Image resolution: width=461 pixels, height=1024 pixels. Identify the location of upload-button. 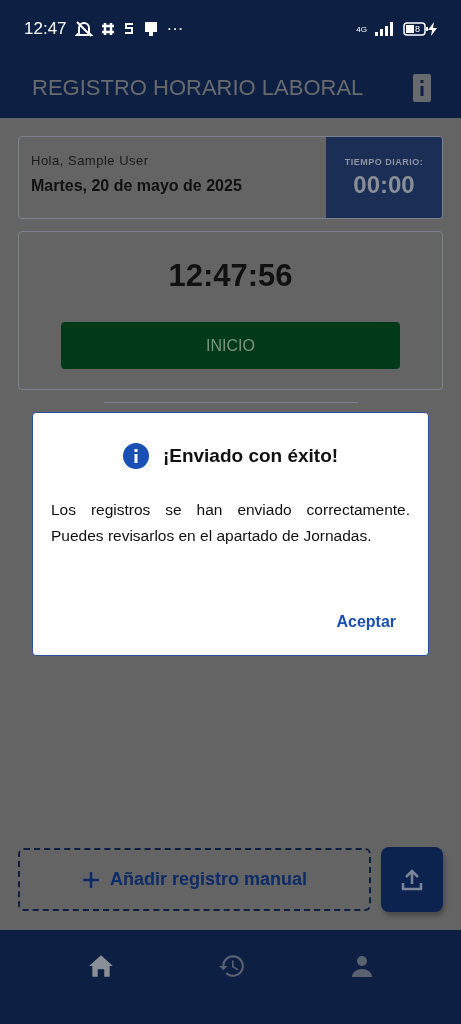
(412, 879).